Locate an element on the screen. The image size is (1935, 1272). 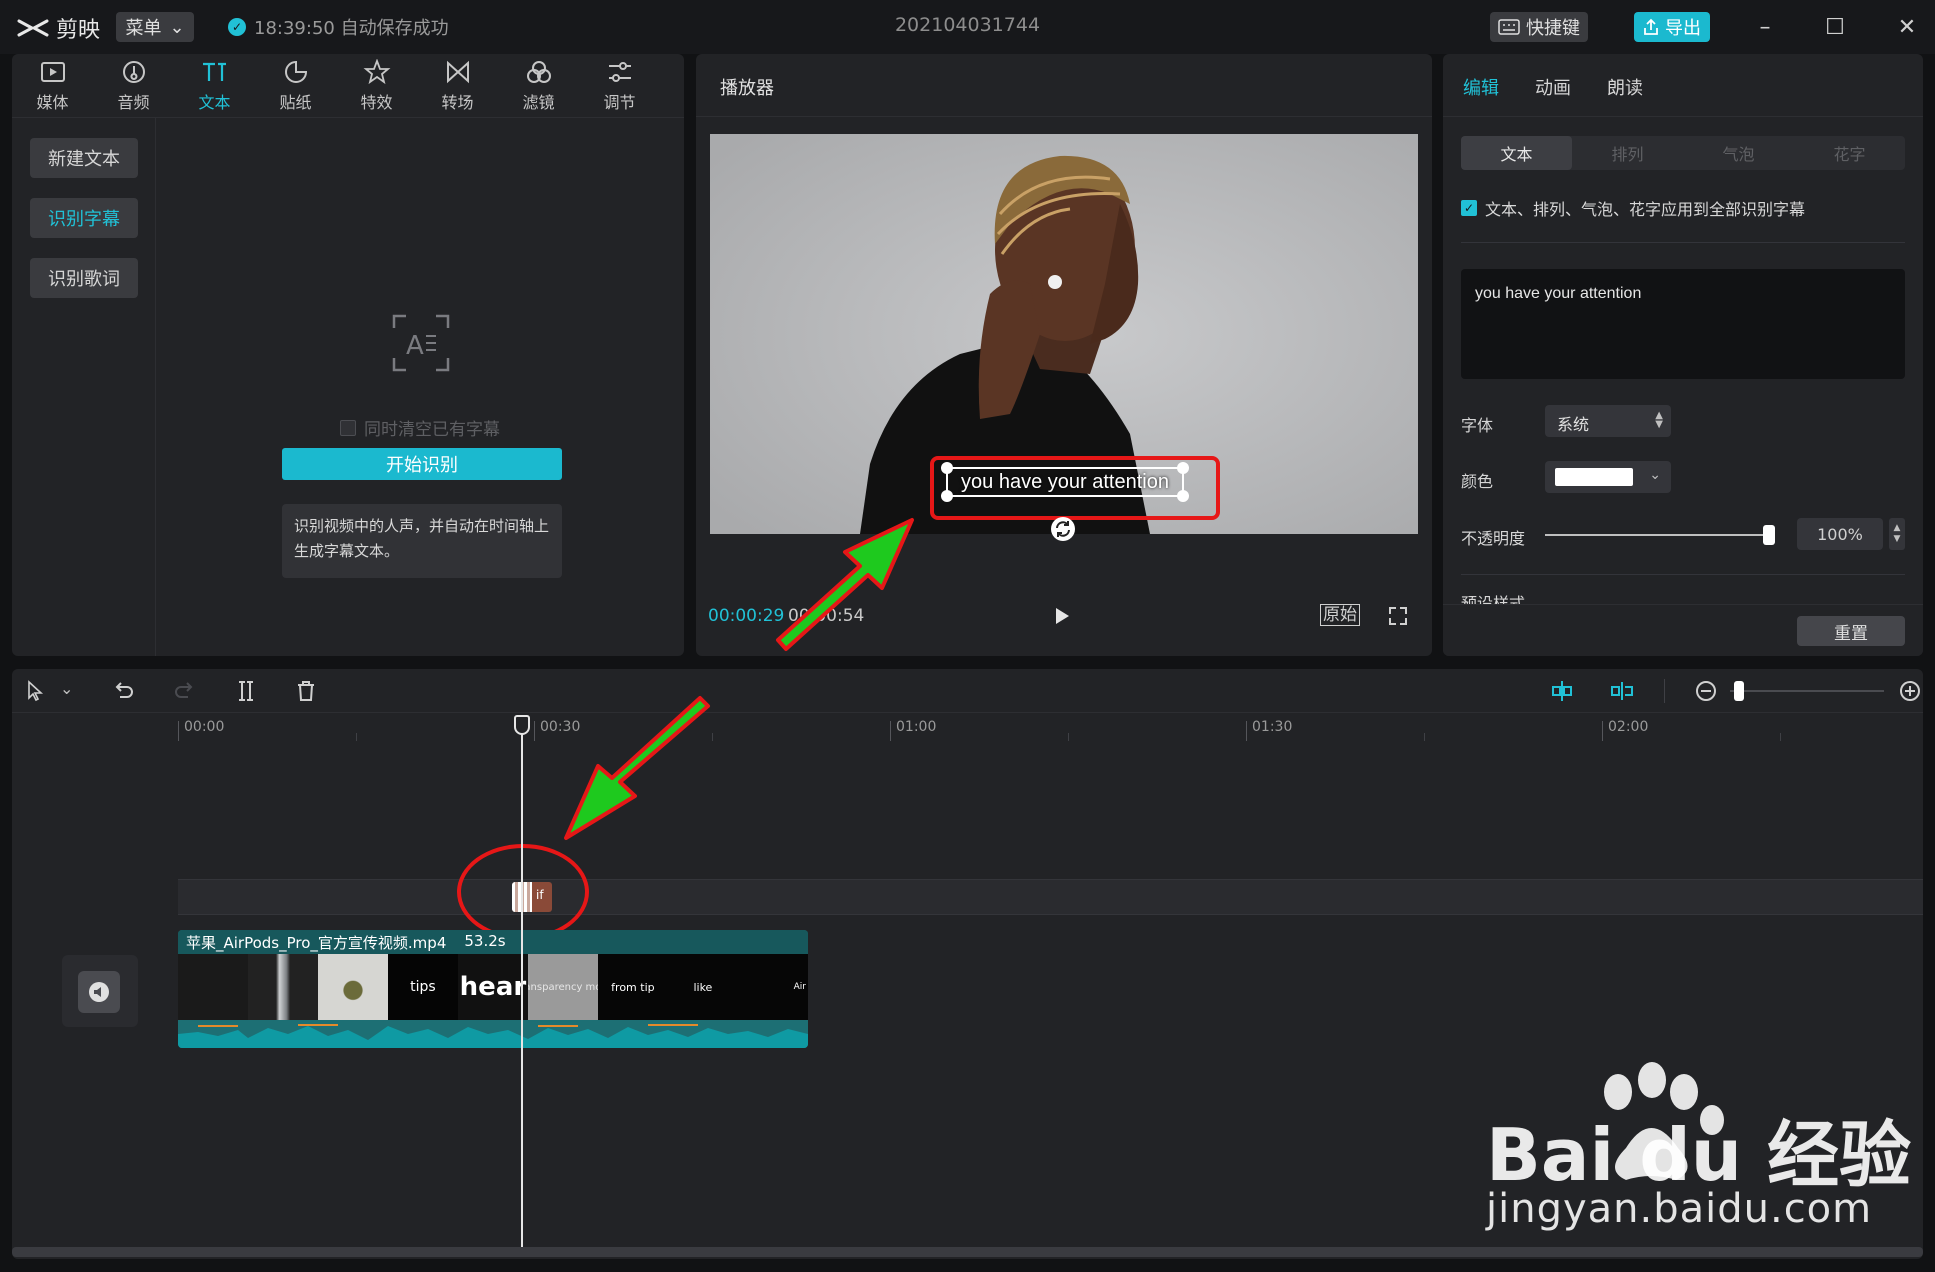
minimize-icon: – is located at coordinates (1765, 27).